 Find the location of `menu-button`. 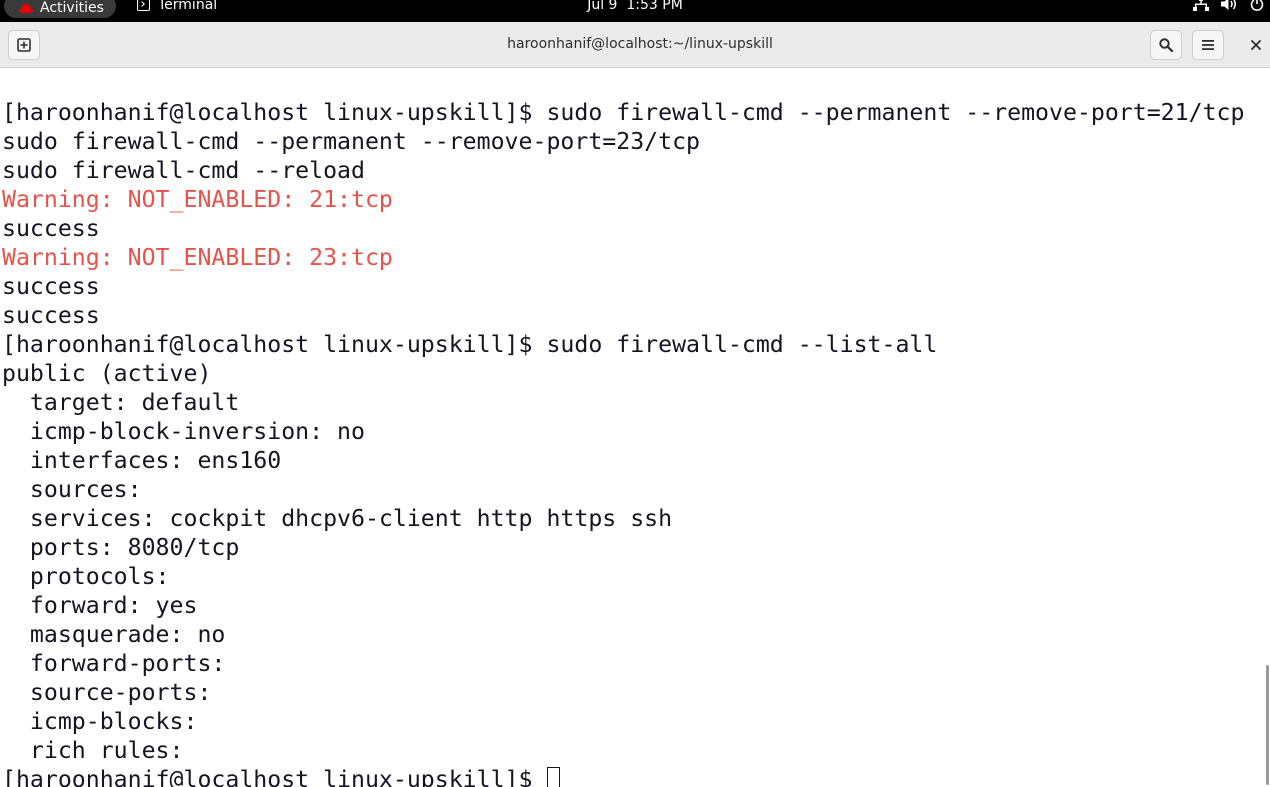

menu-button is located at coordinates (1208, 45).